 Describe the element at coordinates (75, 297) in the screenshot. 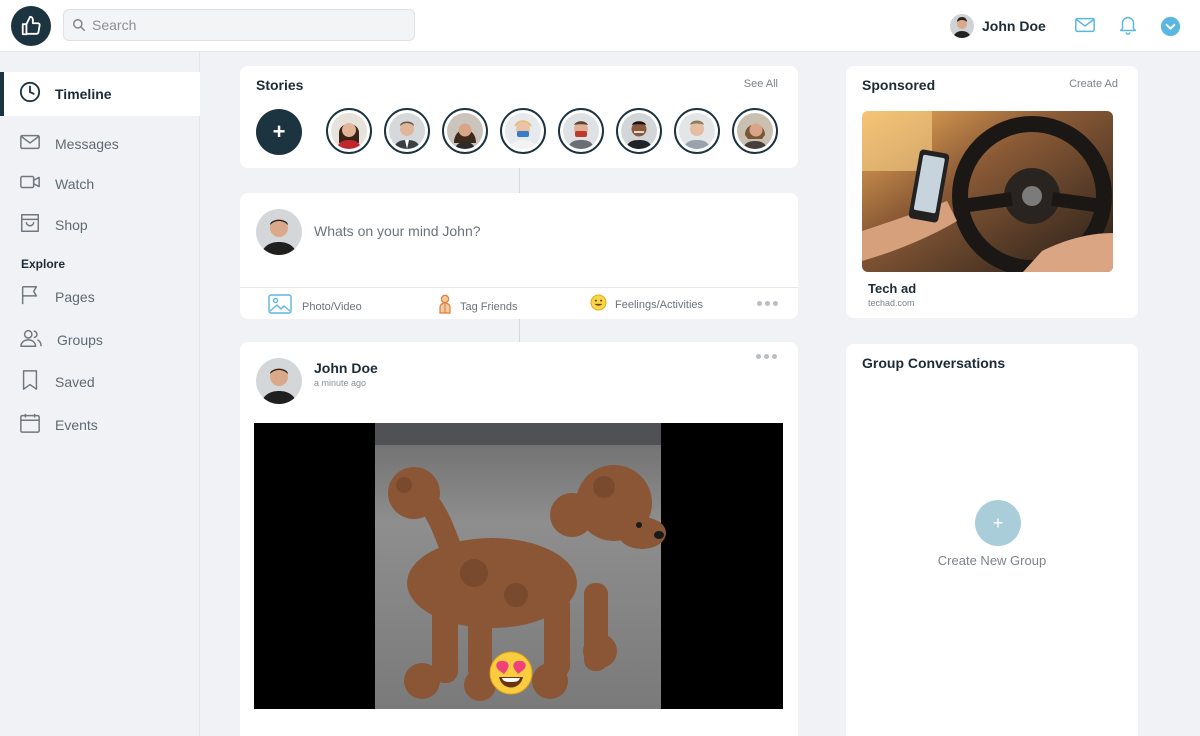

I see `sidebar-item-label: Pages` at that location.